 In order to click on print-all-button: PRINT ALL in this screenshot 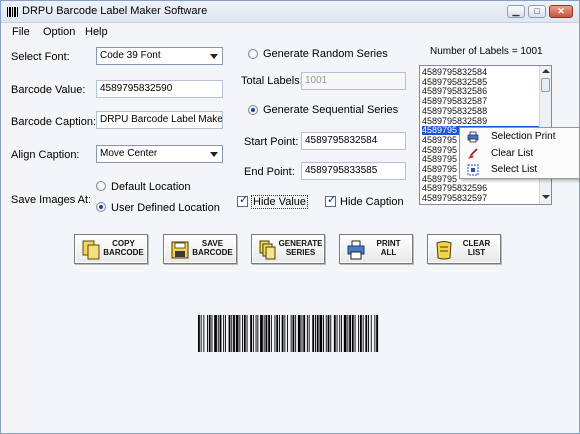, I will do `click(376, 249)`.